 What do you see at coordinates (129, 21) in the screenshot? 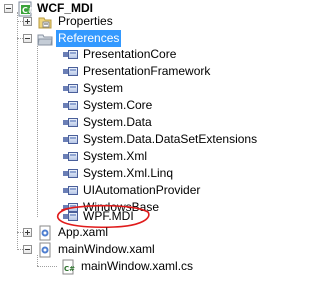
I see `properties-node: Properties` at bounding box center [129, 21].